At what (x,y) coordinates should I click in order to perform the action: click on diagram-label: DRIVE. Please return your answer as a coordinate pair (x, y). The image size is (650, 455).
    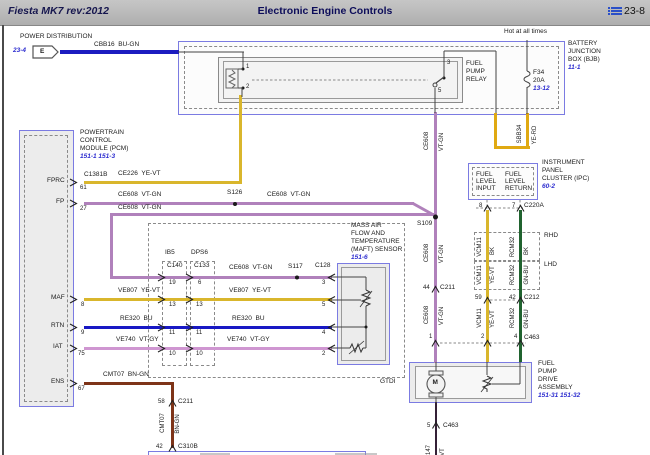
    Looking at the image, I should click on (548, 379).